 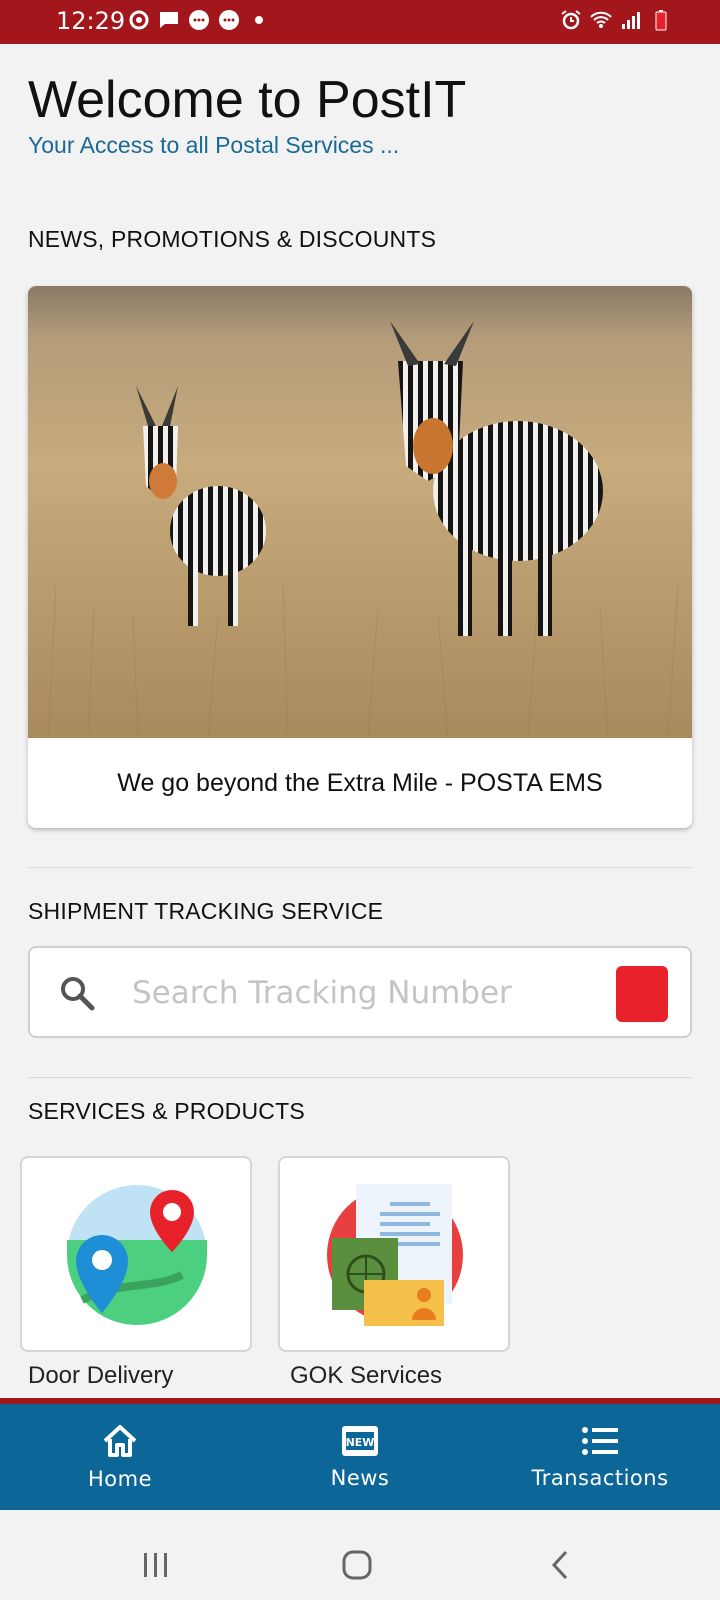 I want to click on back-icon, so click(x=560, y=1565).